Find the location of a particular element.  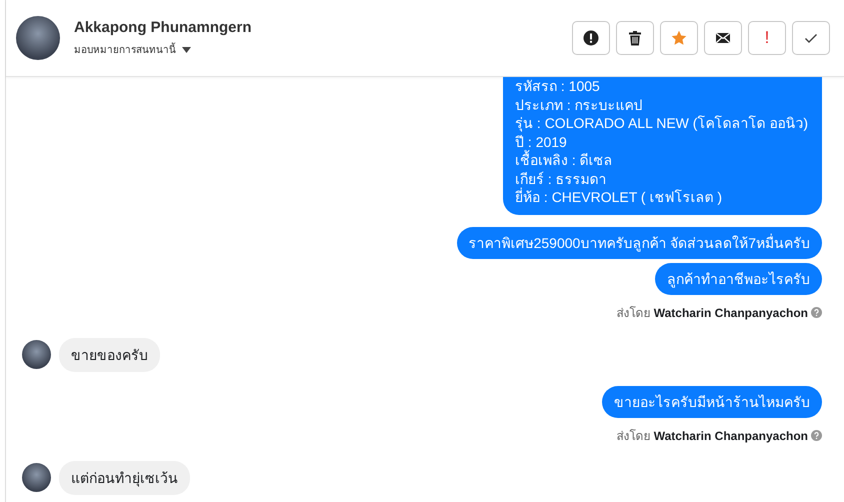

star-icon is located at coordinates (679, 38).